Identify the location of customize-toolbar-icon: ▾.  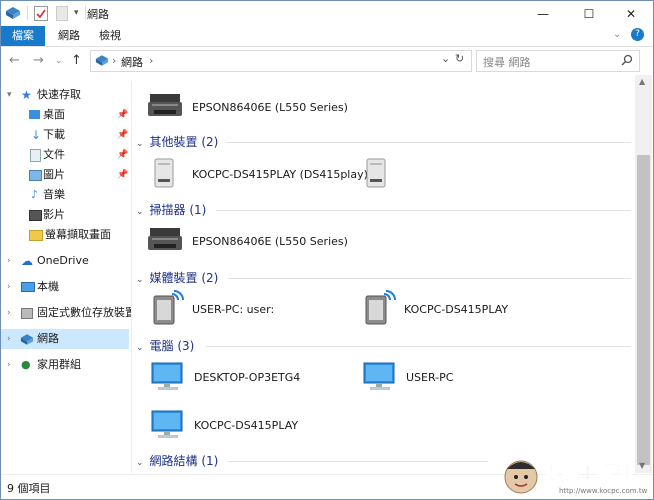
(76, 13).